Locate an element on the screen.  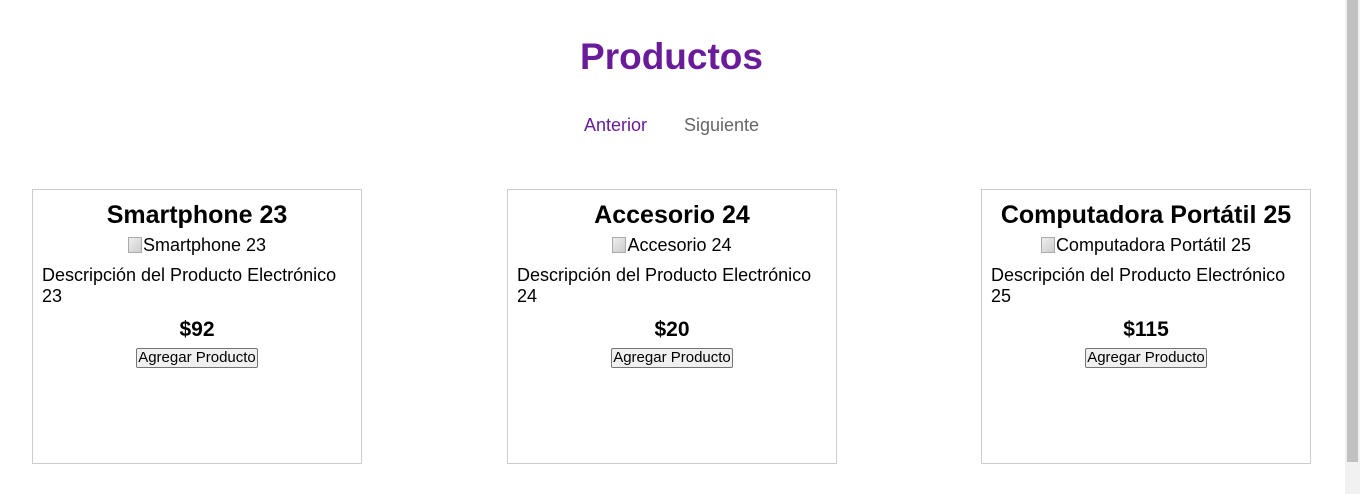
product-name: Accesorio 24 is located at coordinates (672, 215).